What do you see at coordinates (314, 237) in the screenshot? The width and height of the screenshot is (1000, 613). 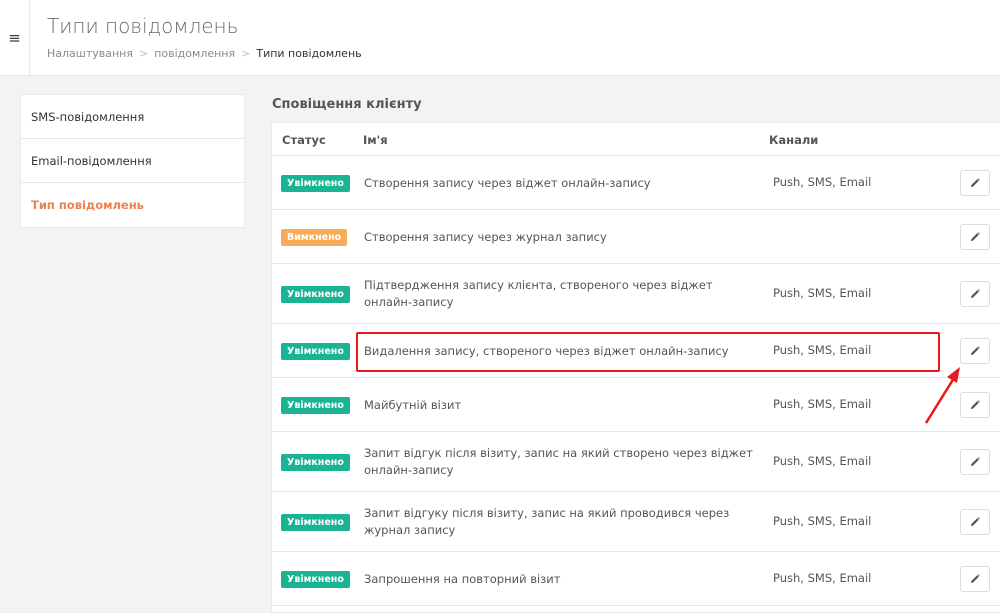 I see `status-badge: Вимкнено` at bounding box center [314, 237].